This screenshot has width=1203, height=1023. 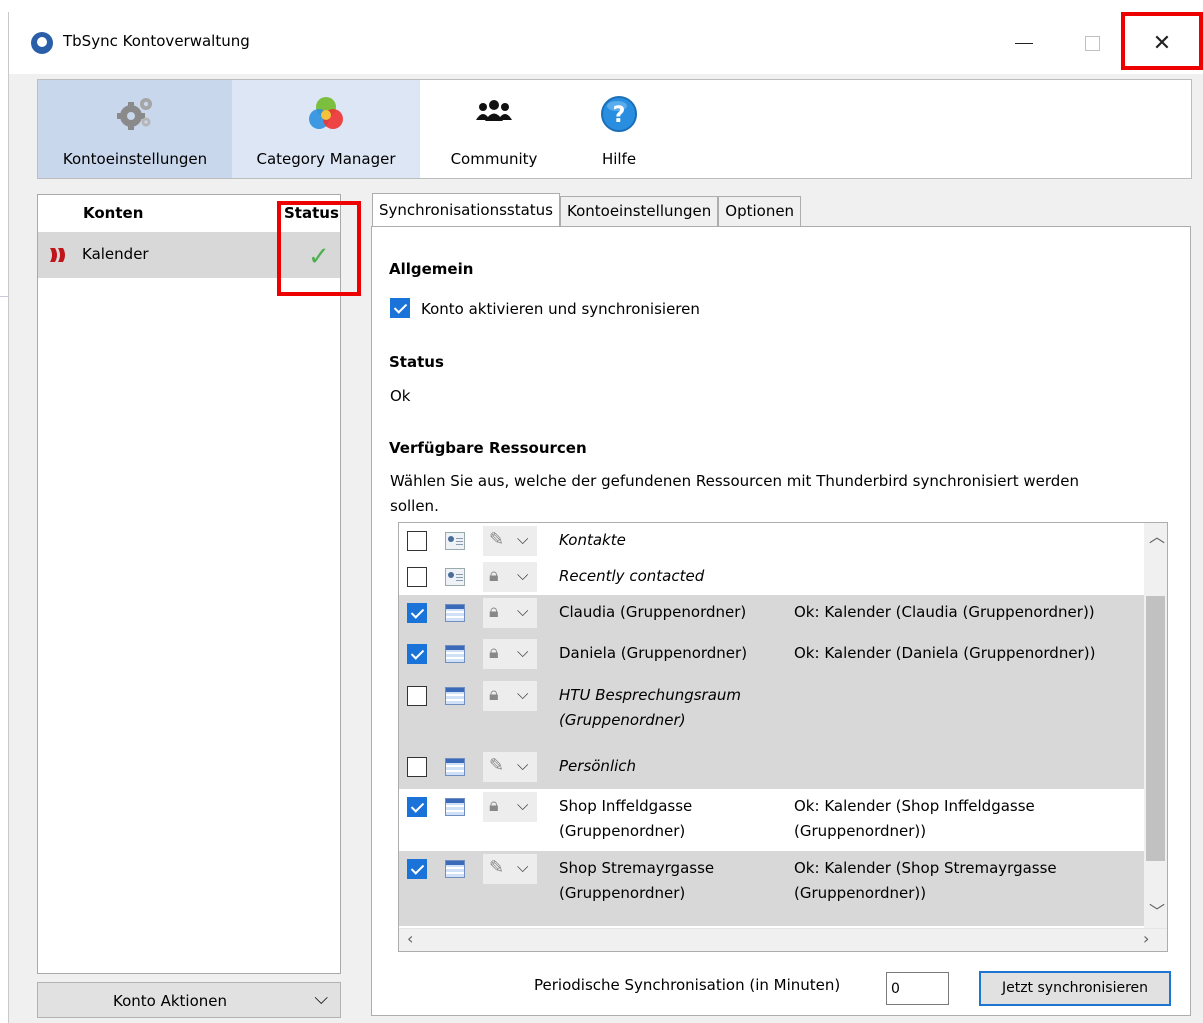 I want to click on konto-aktionen-dropdown: Konto Aktionen ⌵, so click(x=189, y=1000).